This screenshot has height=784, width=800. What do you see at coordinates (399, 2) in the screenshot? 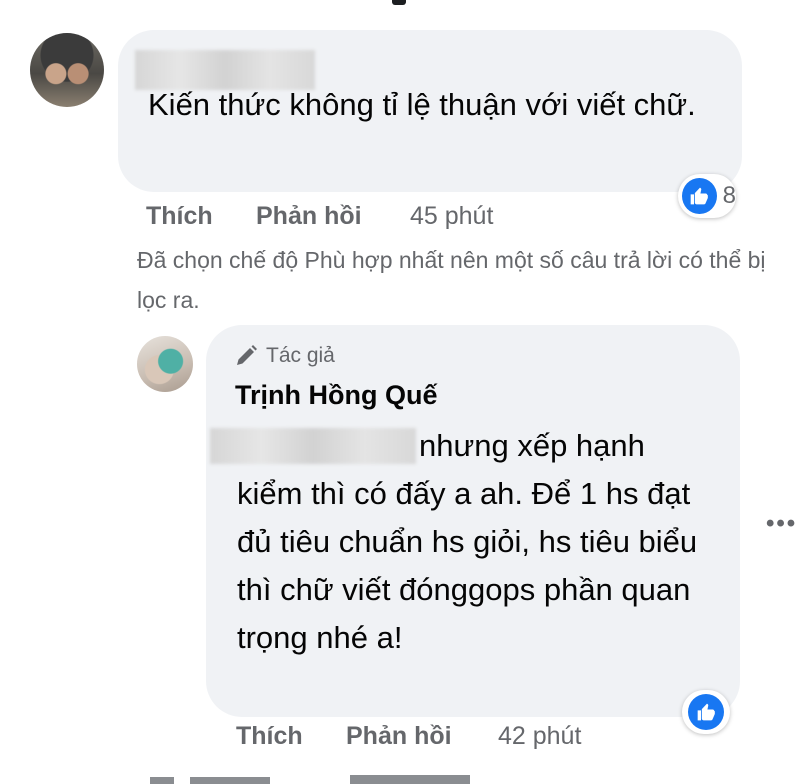
I see `cut-off-top-element` at bounding box center [399, 2].